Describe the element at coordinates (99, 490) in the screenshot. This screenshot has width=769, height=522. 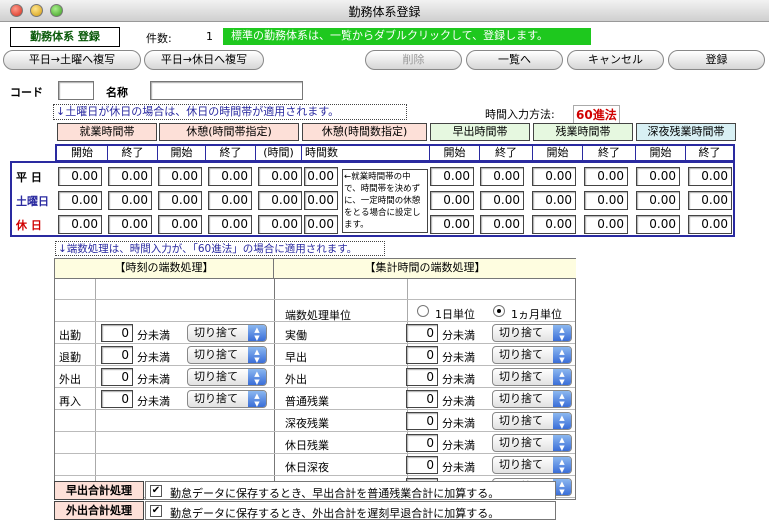
I see `early-total-label: 早出合計処理` at that location.